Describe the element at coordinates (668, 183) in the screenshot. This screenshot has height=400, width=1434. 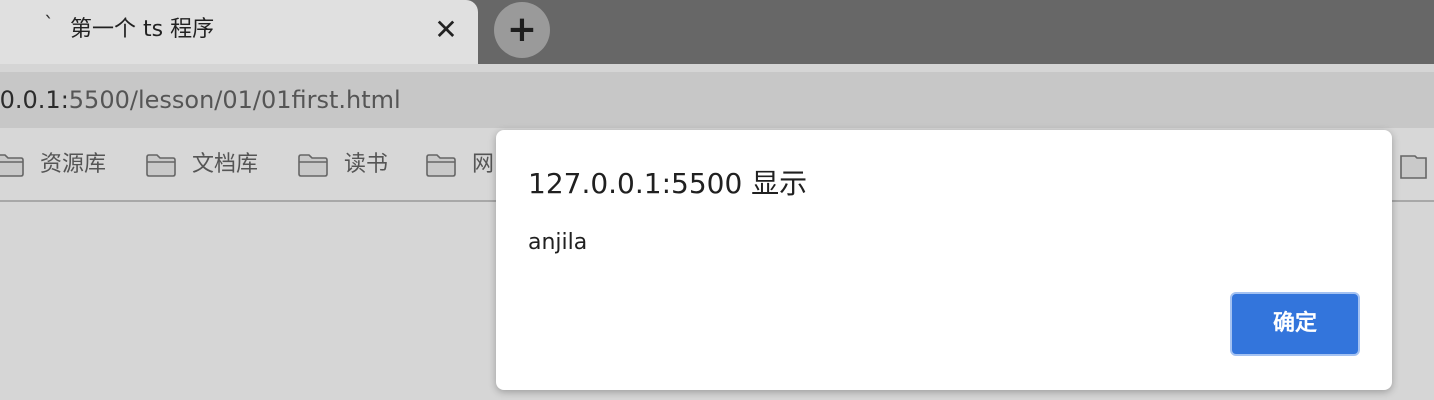
I see `dialog-title: 127.0.0.1:5500 显示` at that location.